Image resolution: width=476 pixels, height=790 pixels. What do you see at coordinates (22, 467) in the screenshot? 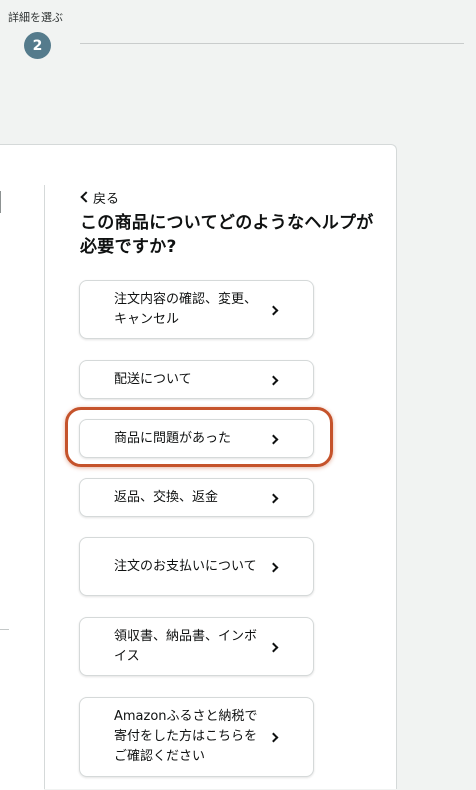
I see `left-panel` at bounding box center [22, 467].